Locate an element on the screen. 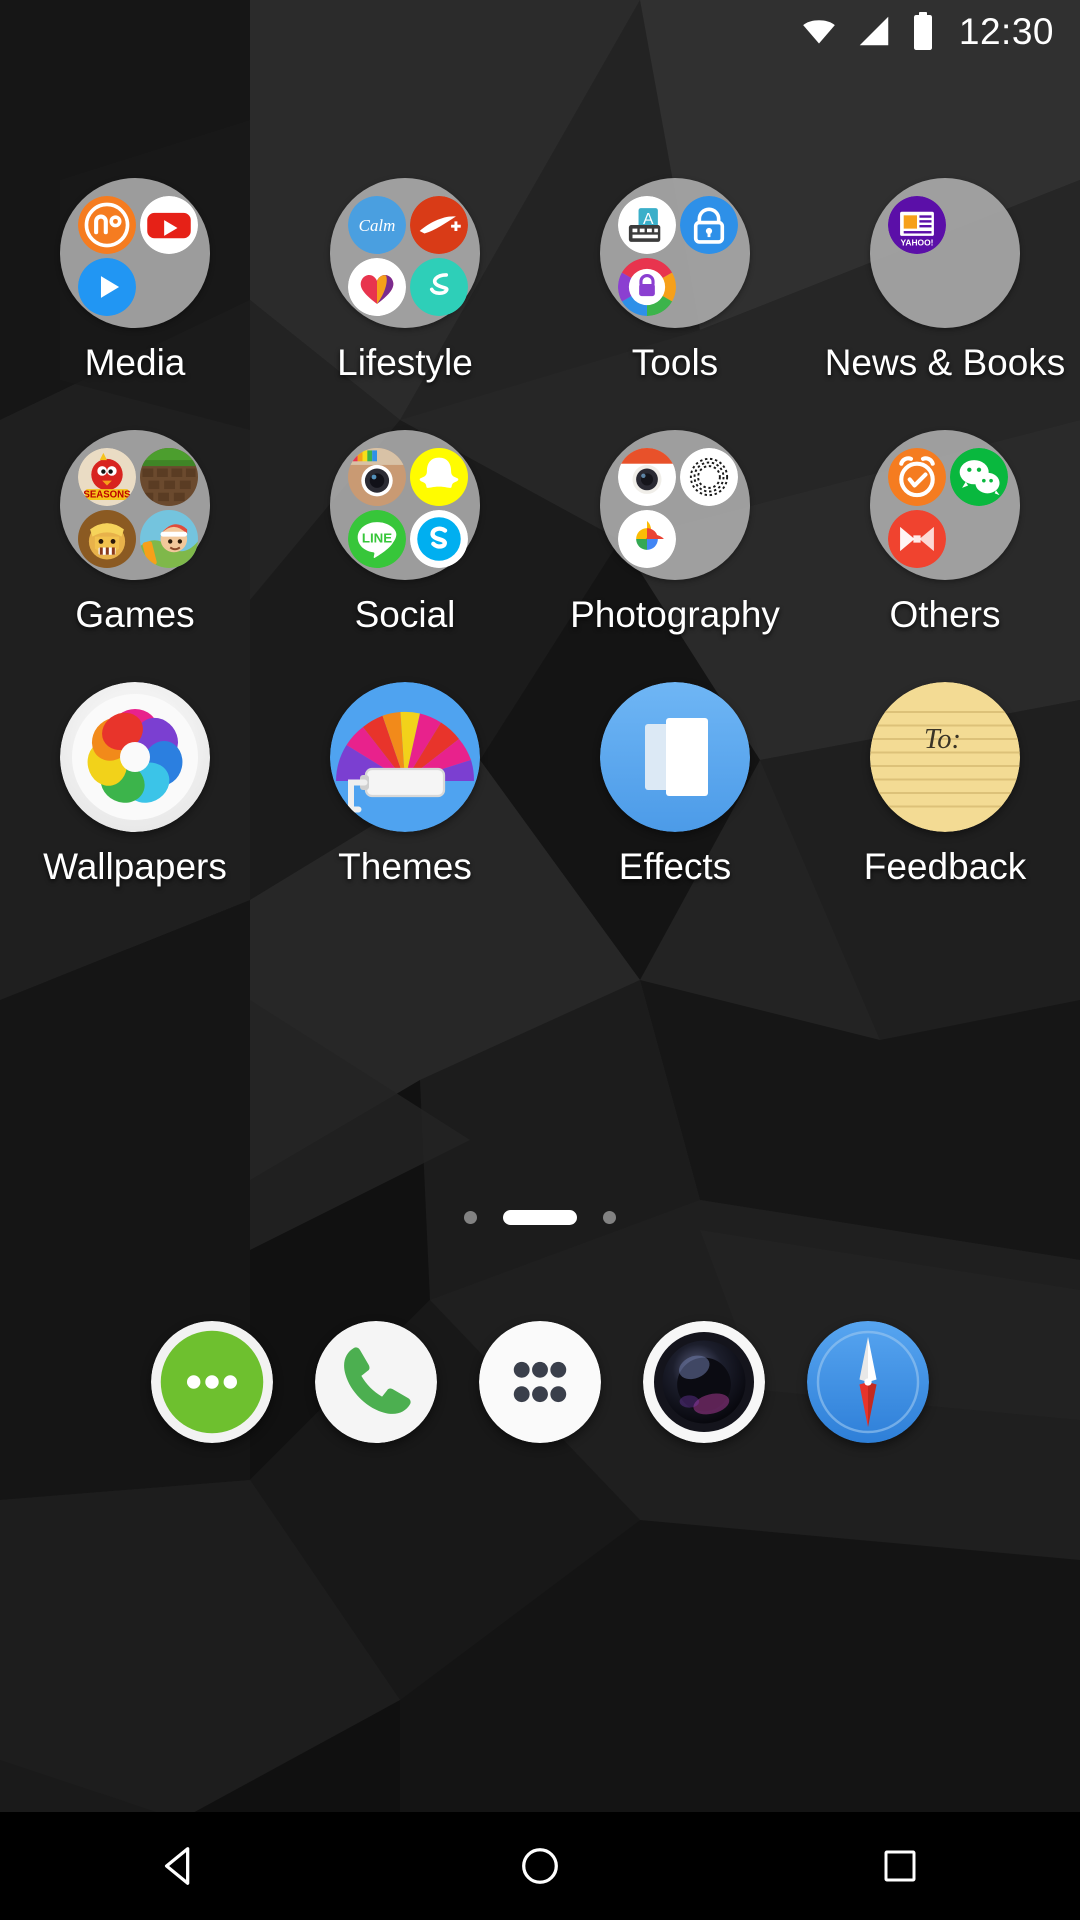 The image size is (1080, 1920). app-icon-google-photos is located at coordinates (647, 539).